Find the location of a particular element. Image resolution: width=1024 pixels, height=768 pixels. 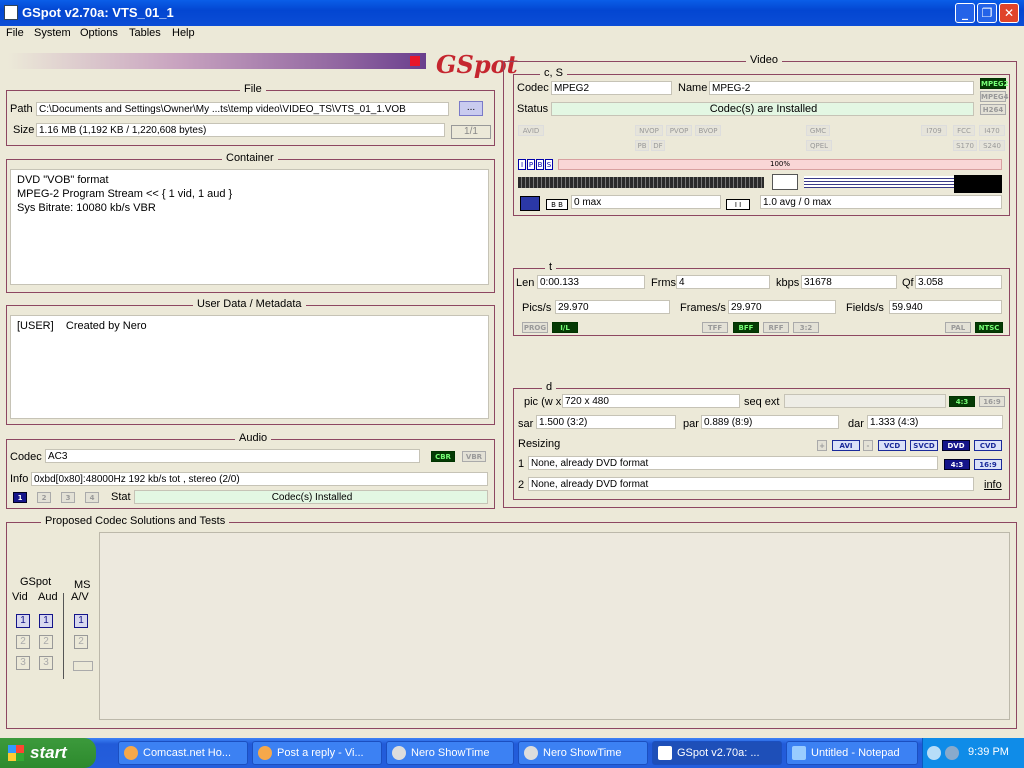

codec-subpanel-title: c, S is located at coordinates (553, 73).